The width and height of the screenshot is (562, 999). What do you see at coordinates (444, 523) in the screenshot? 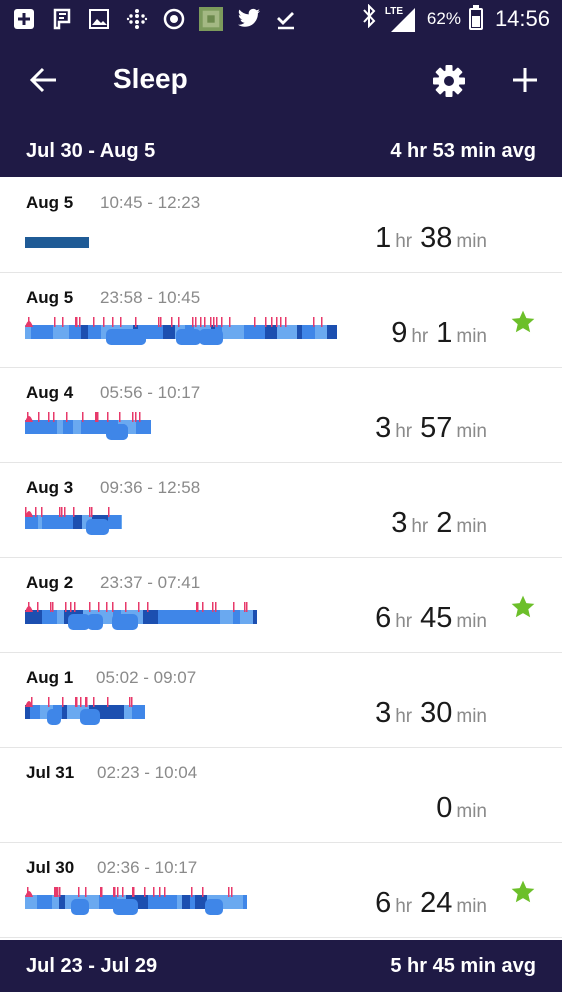
I see `duration-minutes: 2` at bounding box center [444, 523].